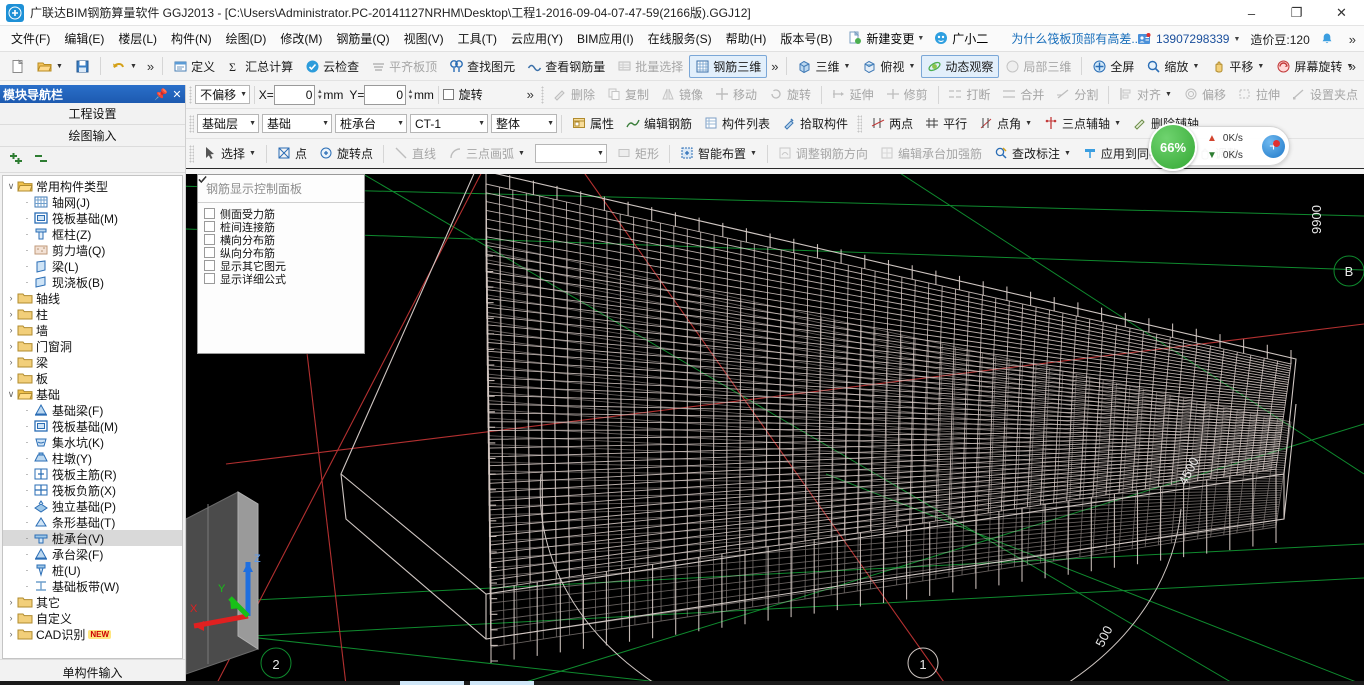  Describe the element at coordinates (907, 94) in the screenshot. I see `trim-button: 修剪` at that location.